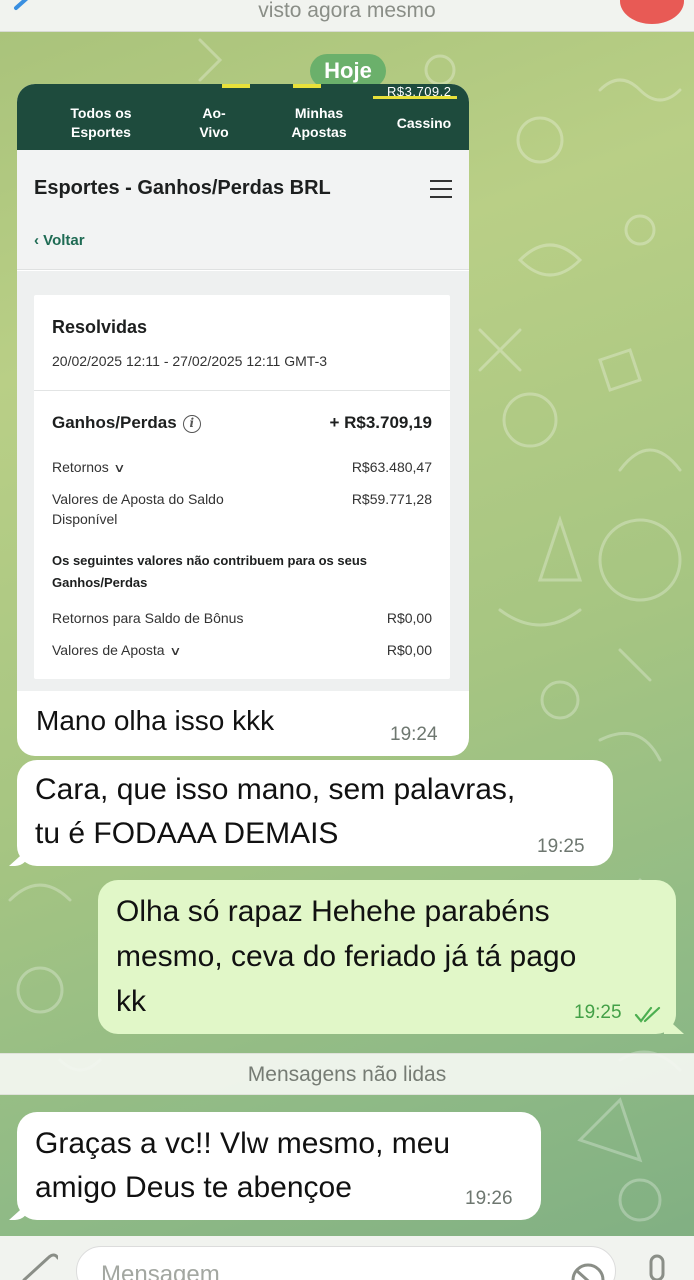  Describe the element at coordinates (347, 1074) in the screenshot. I see `unread-messages-divider: Mensagens não lidas` at that location.